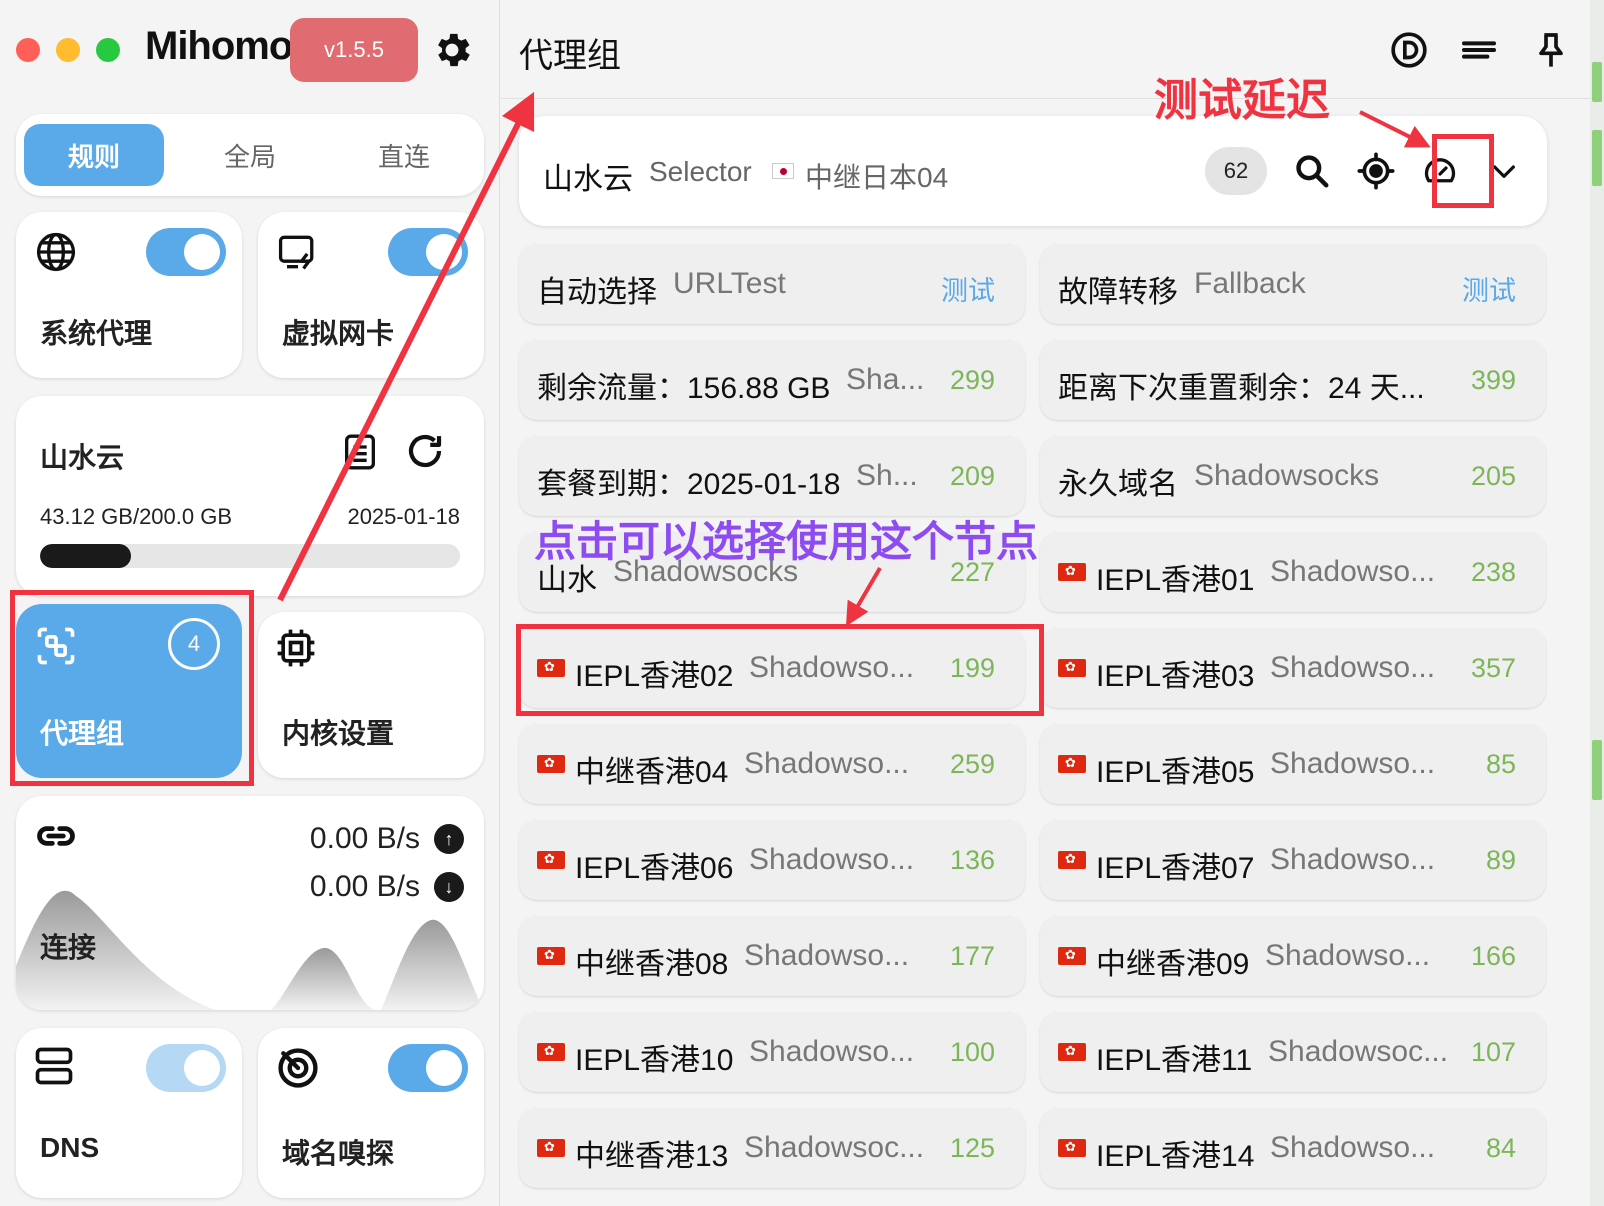  Describe the element at coordinates (783, 171) in the screenshot. I see `japan-flag-icon` at that location.